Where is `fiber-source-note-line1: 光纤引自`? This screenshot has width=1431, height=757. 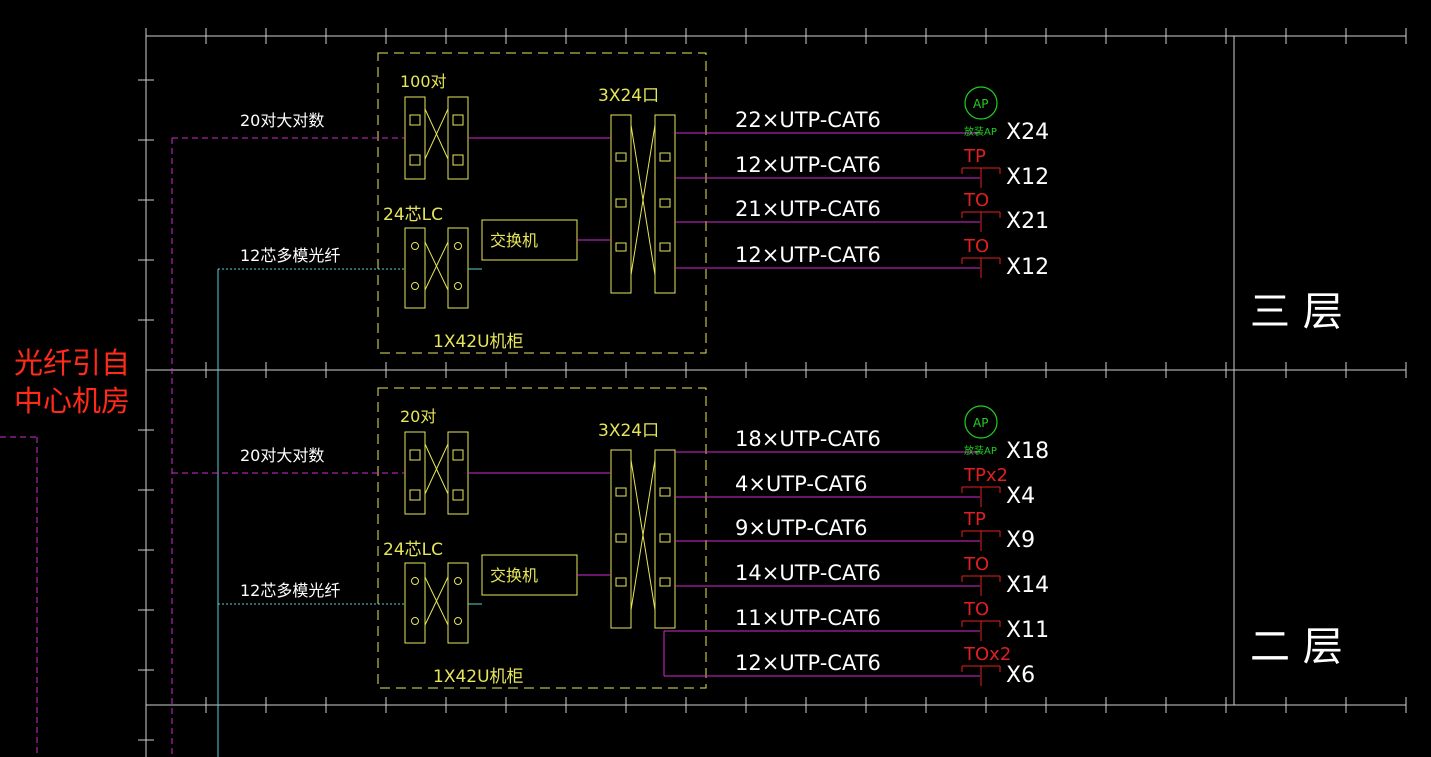 fiber-source-note-line1: 光纤引自 is located at coordinates (72, 363).